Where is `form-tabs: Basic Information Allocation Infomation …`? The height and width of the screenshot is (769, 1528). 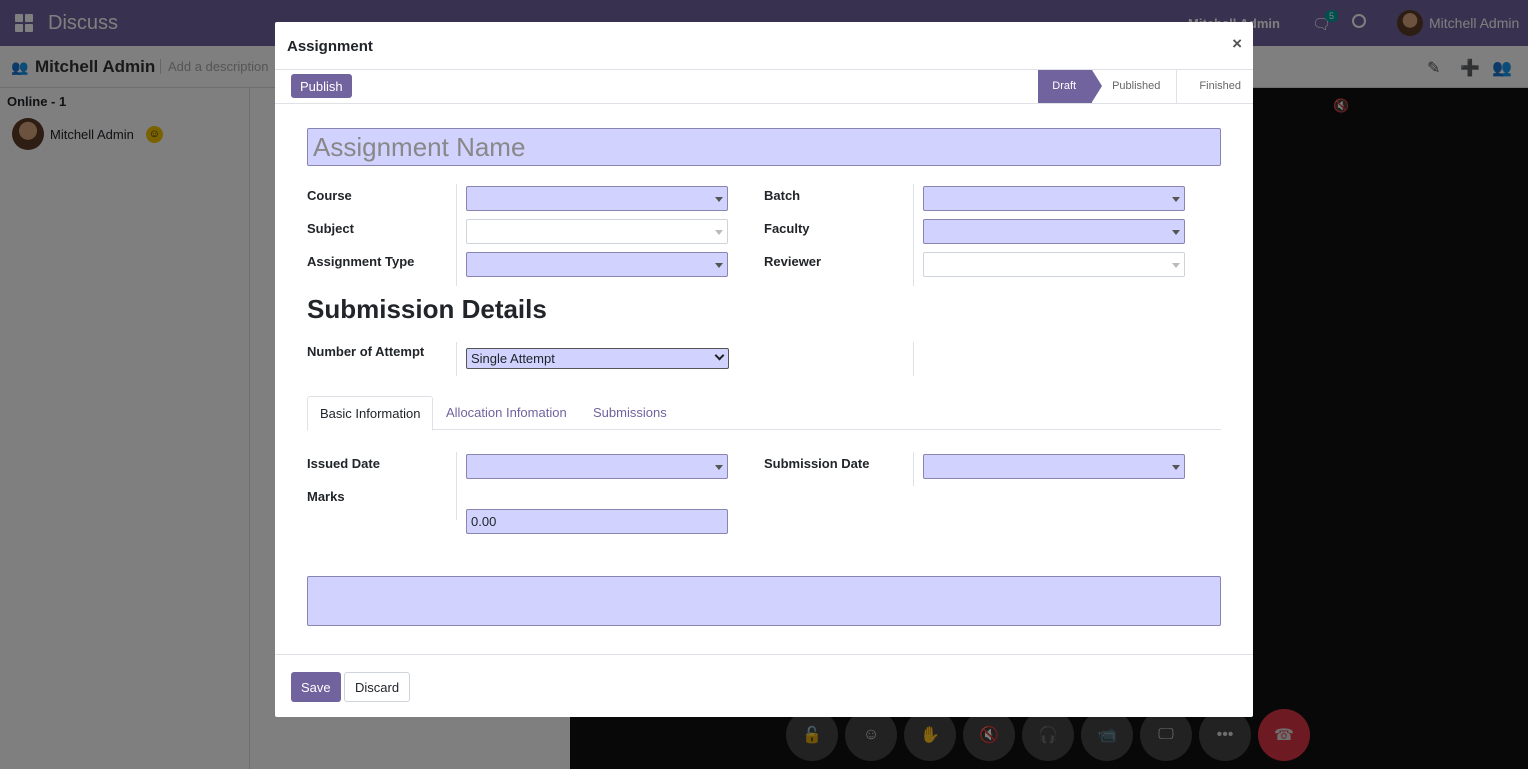
form-tabs: Basic Information Allocation Infomation … is located at coordinates (764, 413).